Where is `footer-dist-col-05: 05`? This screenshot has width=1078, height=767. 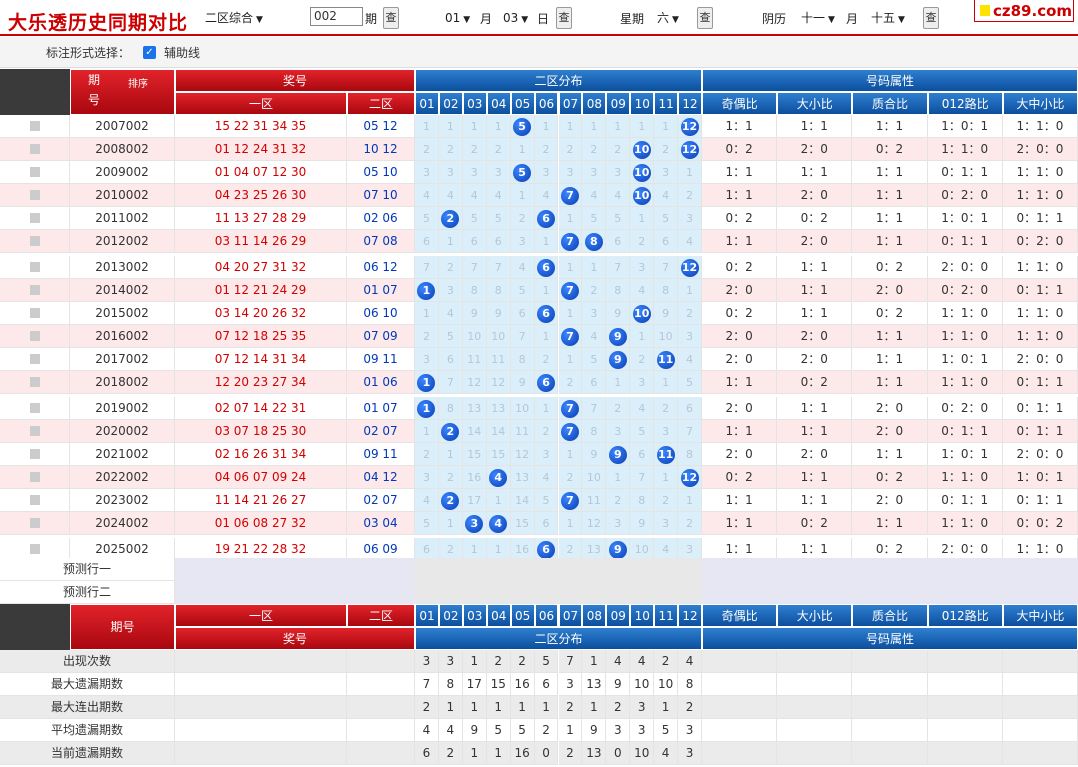
footer-dist-col-05: 05 is located at coordinates (522, 615).